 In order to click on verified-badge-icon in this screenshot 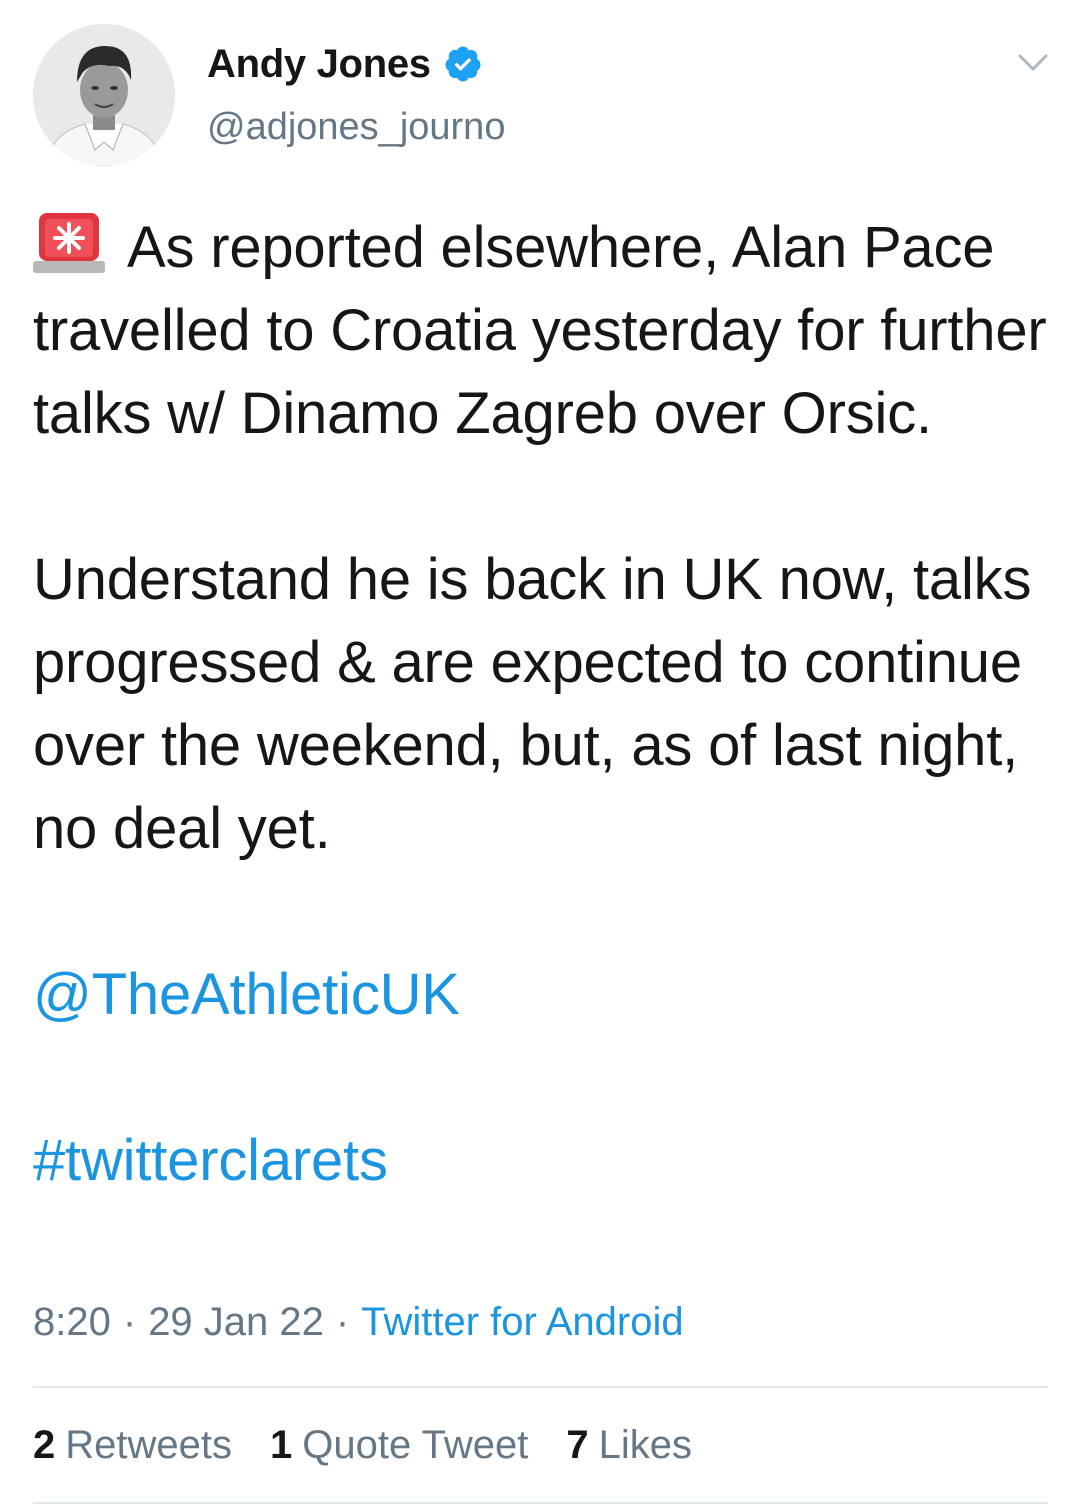, I will do `click(463, 64)`.